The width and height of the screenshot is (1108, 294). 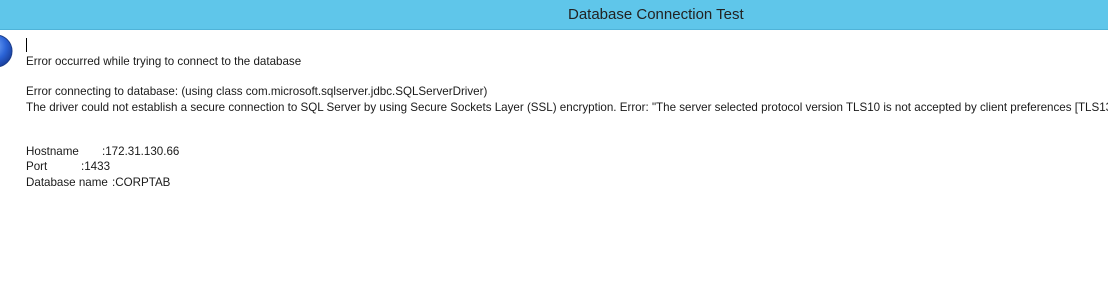 I want to click on database-name-row: Database name :CORPTAB, so click(x=98, y=182).